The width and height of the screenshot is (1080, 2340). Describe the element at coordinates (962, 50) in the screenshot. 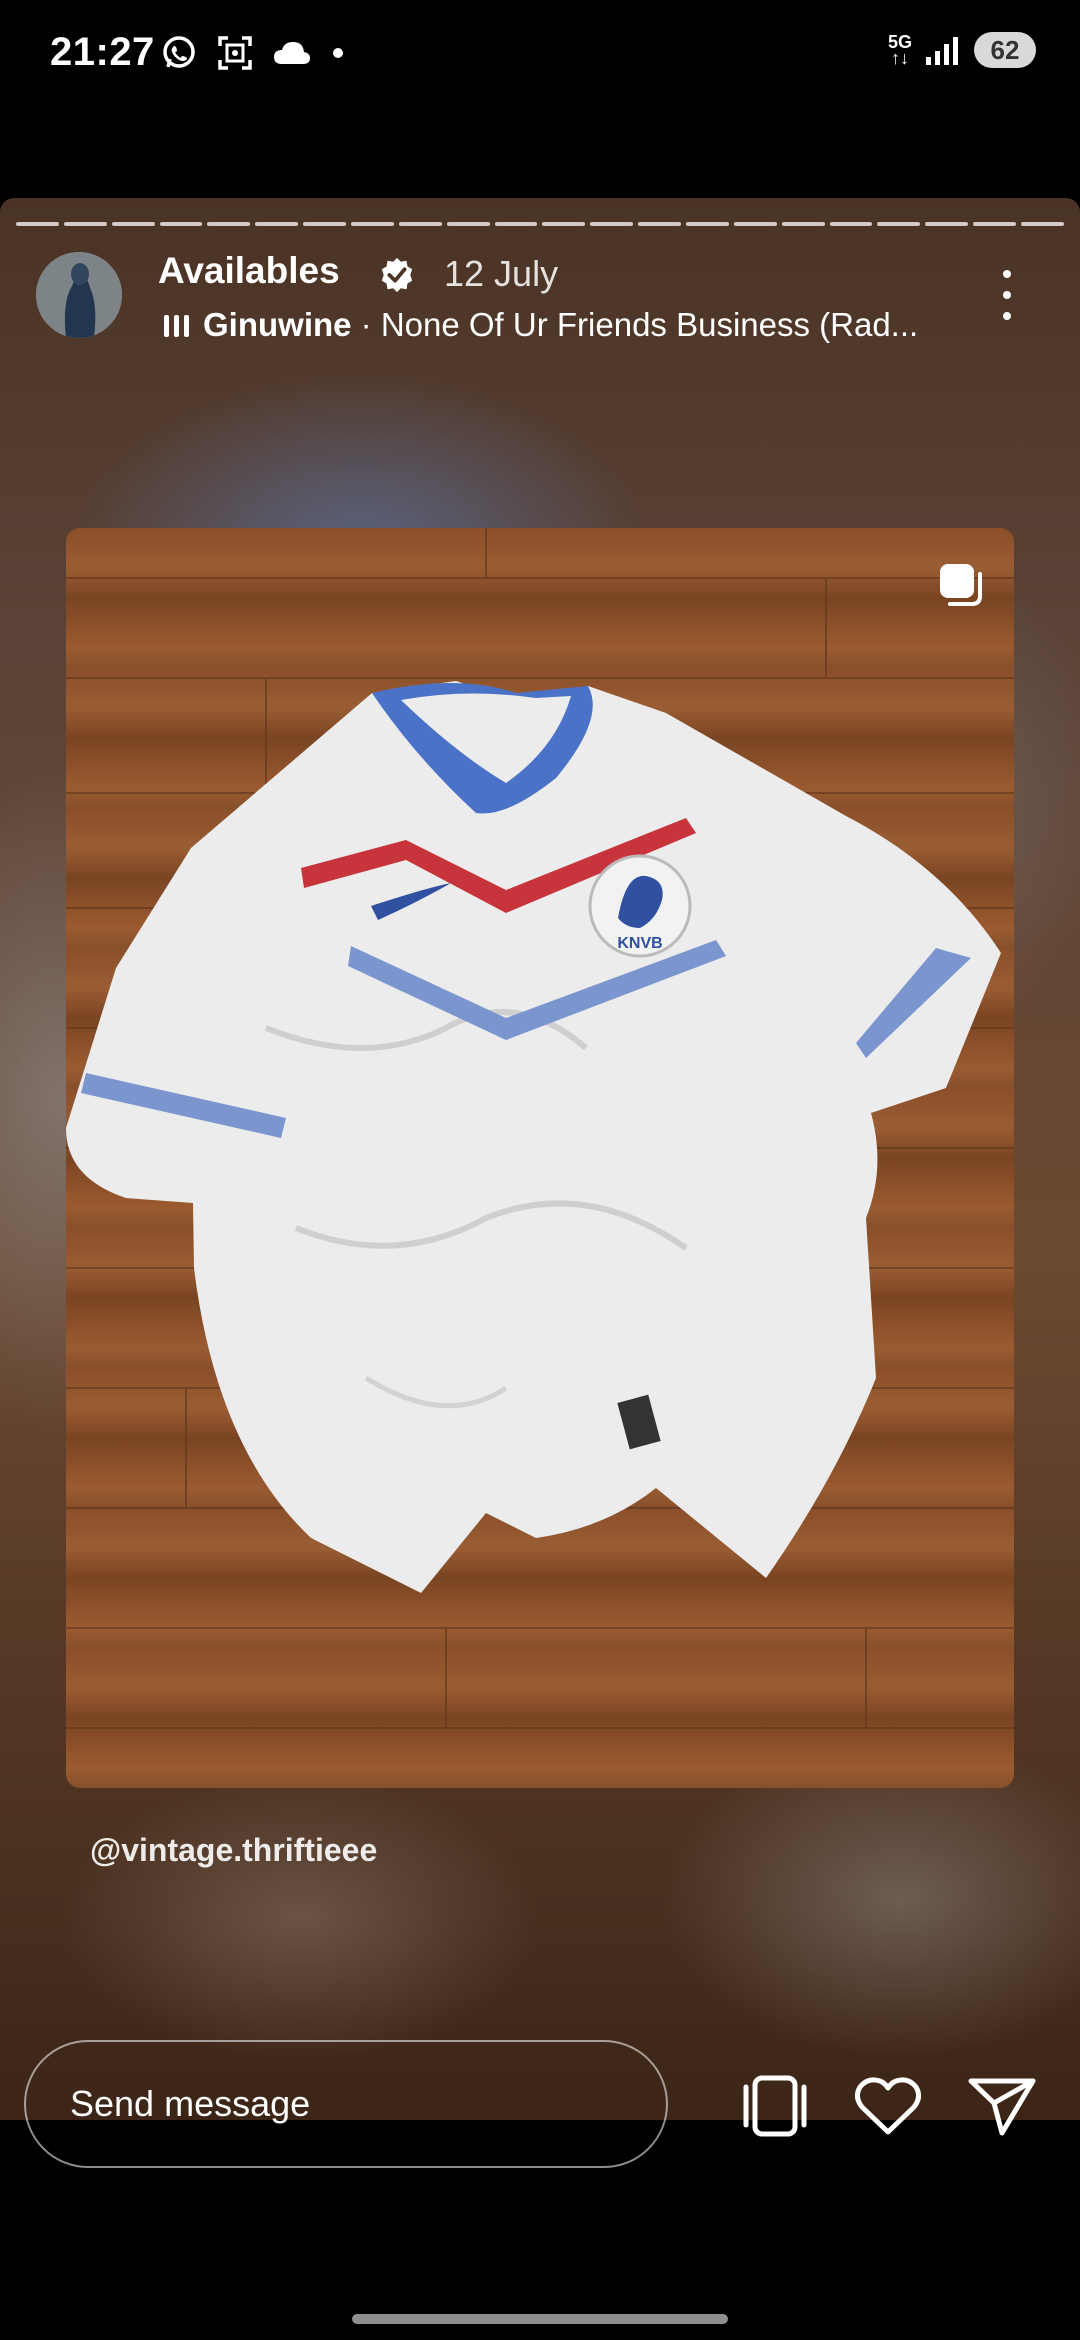

I see `status-right-group: 5G ↑↓ 62` at that location.